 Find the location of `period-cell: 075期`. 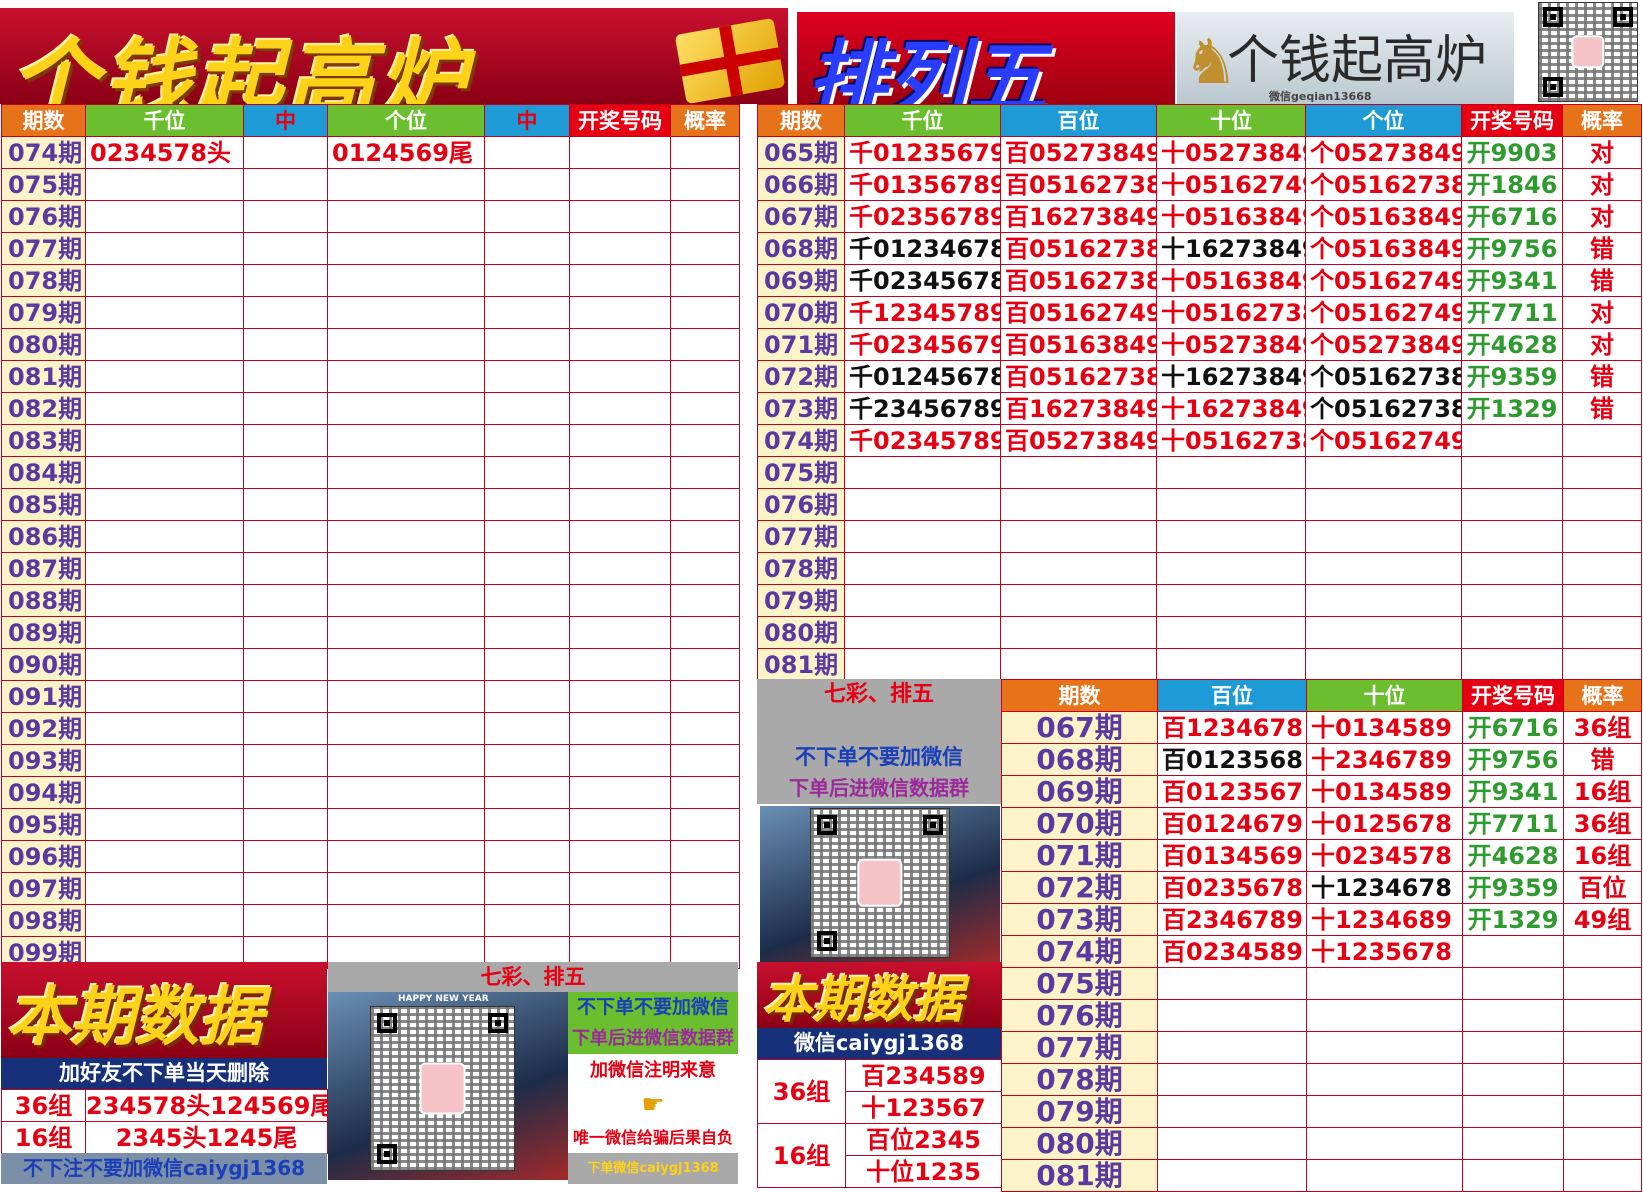

period-cell: 075期 is located at coordinates (43, 184).